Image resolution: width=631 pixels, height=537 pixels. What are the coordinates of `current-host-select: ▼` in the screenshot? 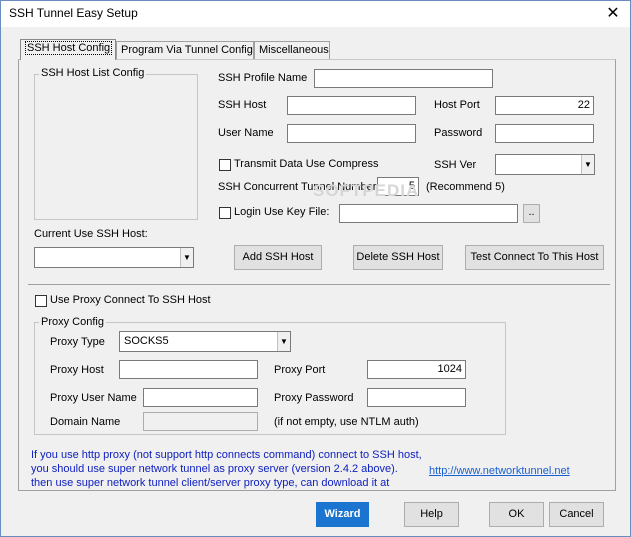 It's located at (114, 257).